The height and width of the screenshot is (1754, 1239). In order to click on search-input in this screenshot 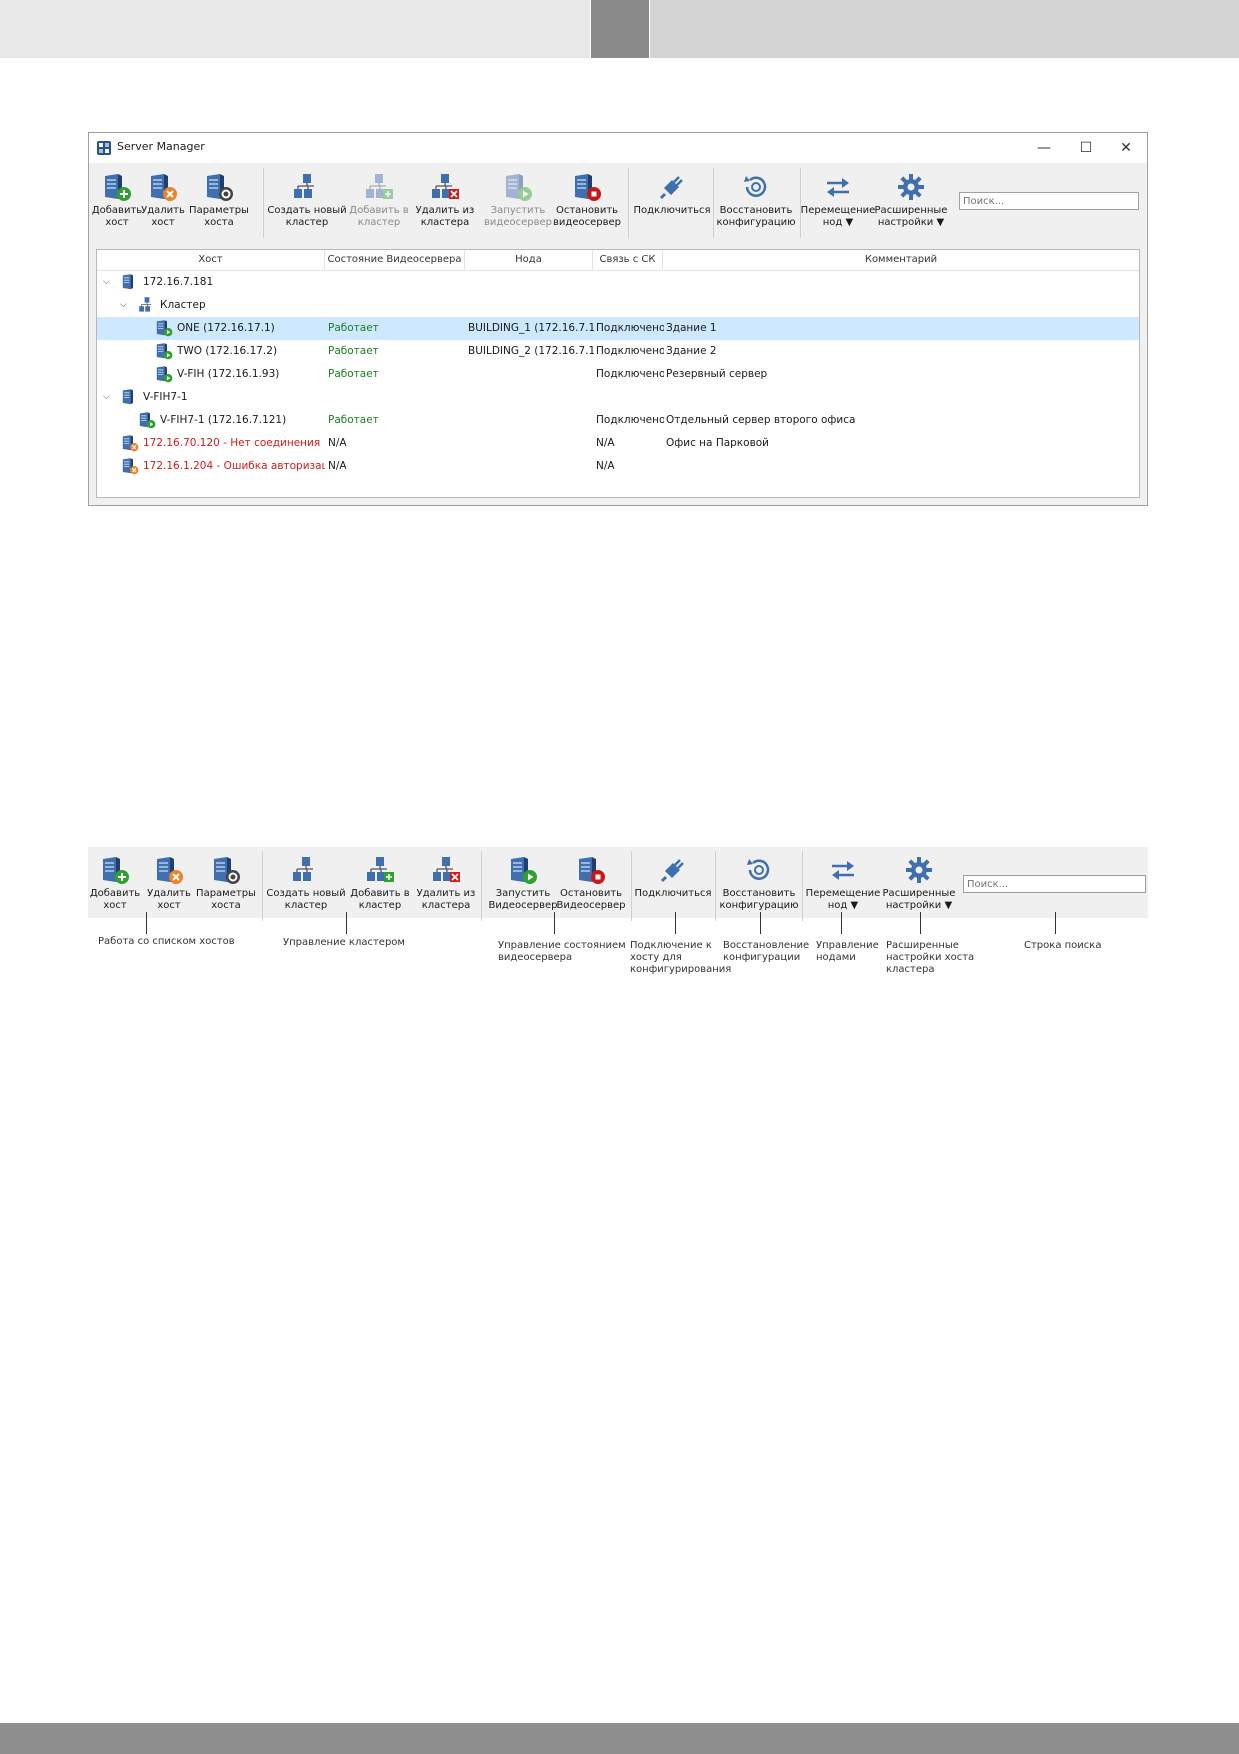, I will do `click(1049, 201)`.